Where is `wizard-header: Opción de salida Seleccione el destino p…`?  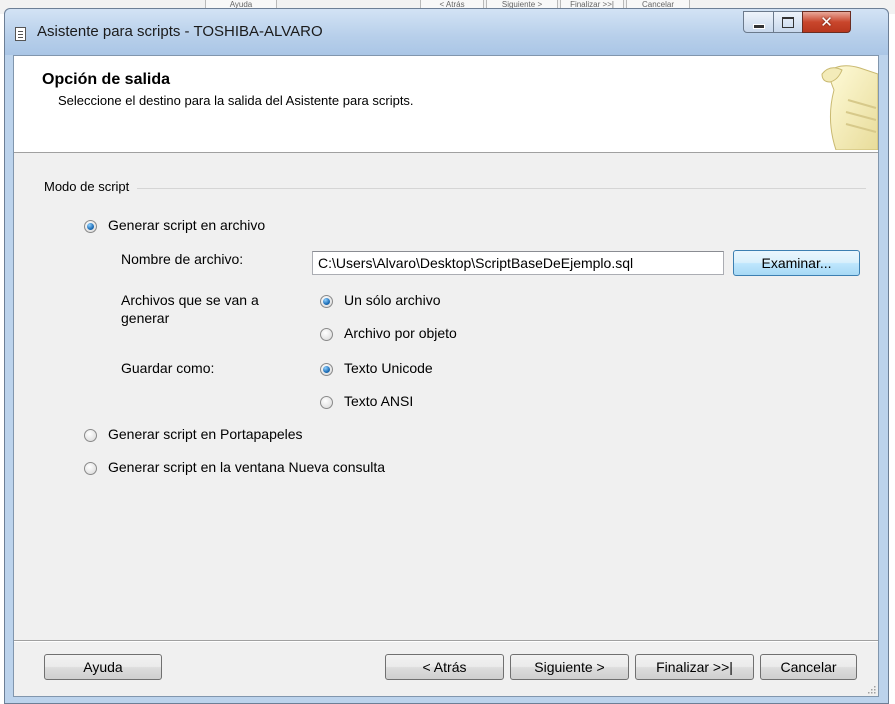
wizard-header: Opción de salida Seleccione el destino p… is located at coordinates (446, 104).